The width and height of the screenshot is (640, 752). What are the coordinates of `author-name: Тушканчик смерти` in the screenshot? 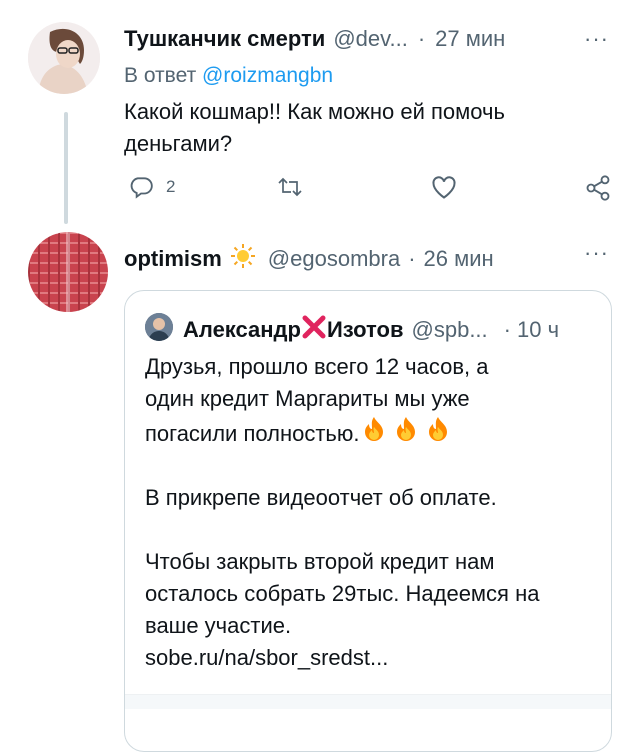 It's located at (224, 39).